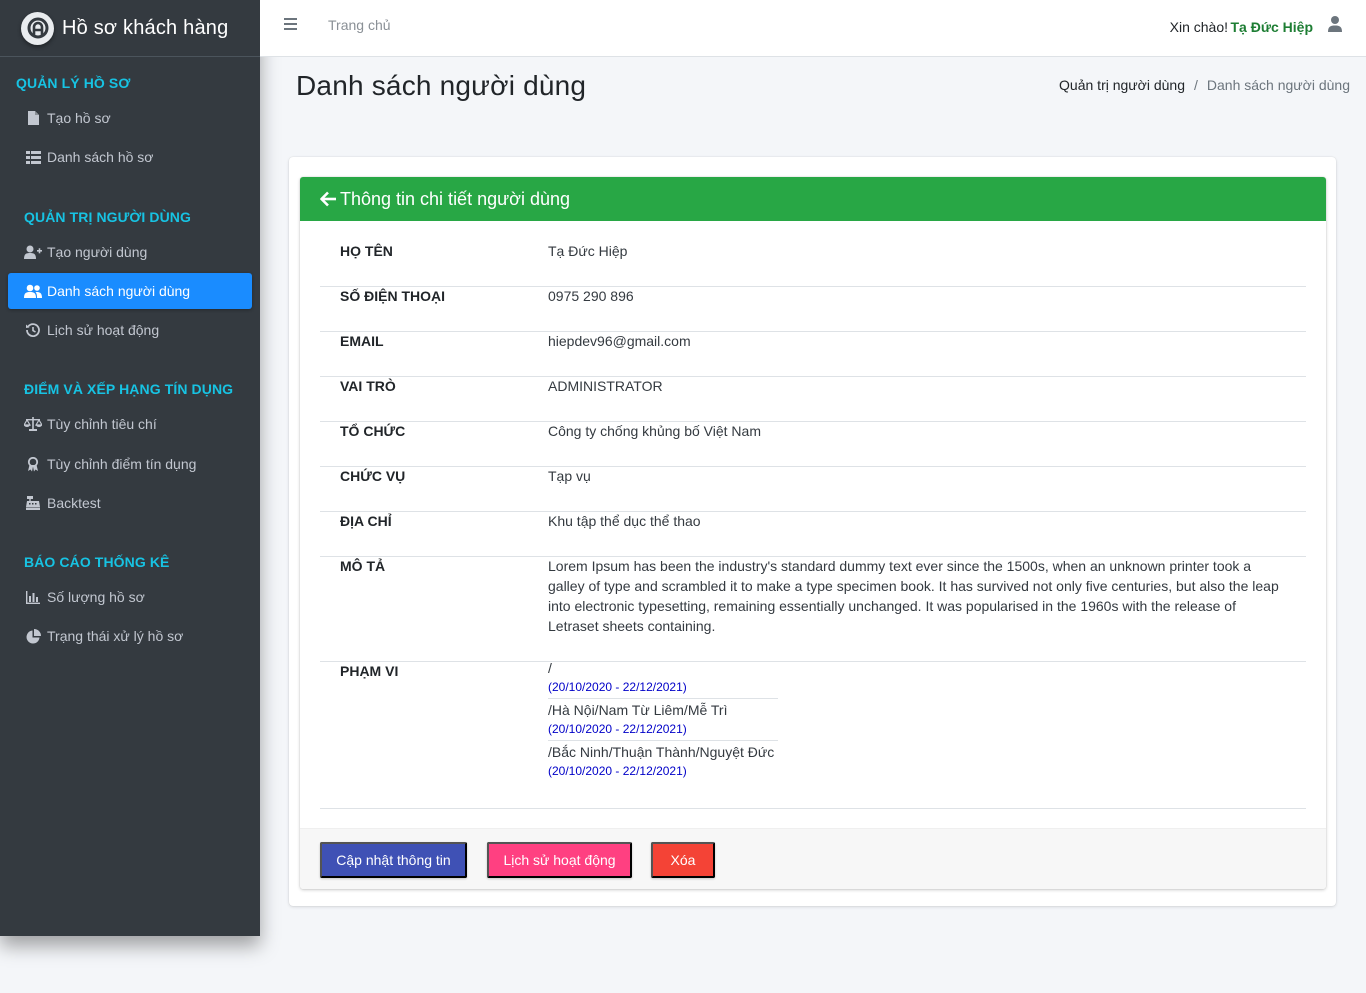  Describe the element at coordinates (130, 503) in the screenshot. I see `sidebar-item-backtest: Backtest` at that location.